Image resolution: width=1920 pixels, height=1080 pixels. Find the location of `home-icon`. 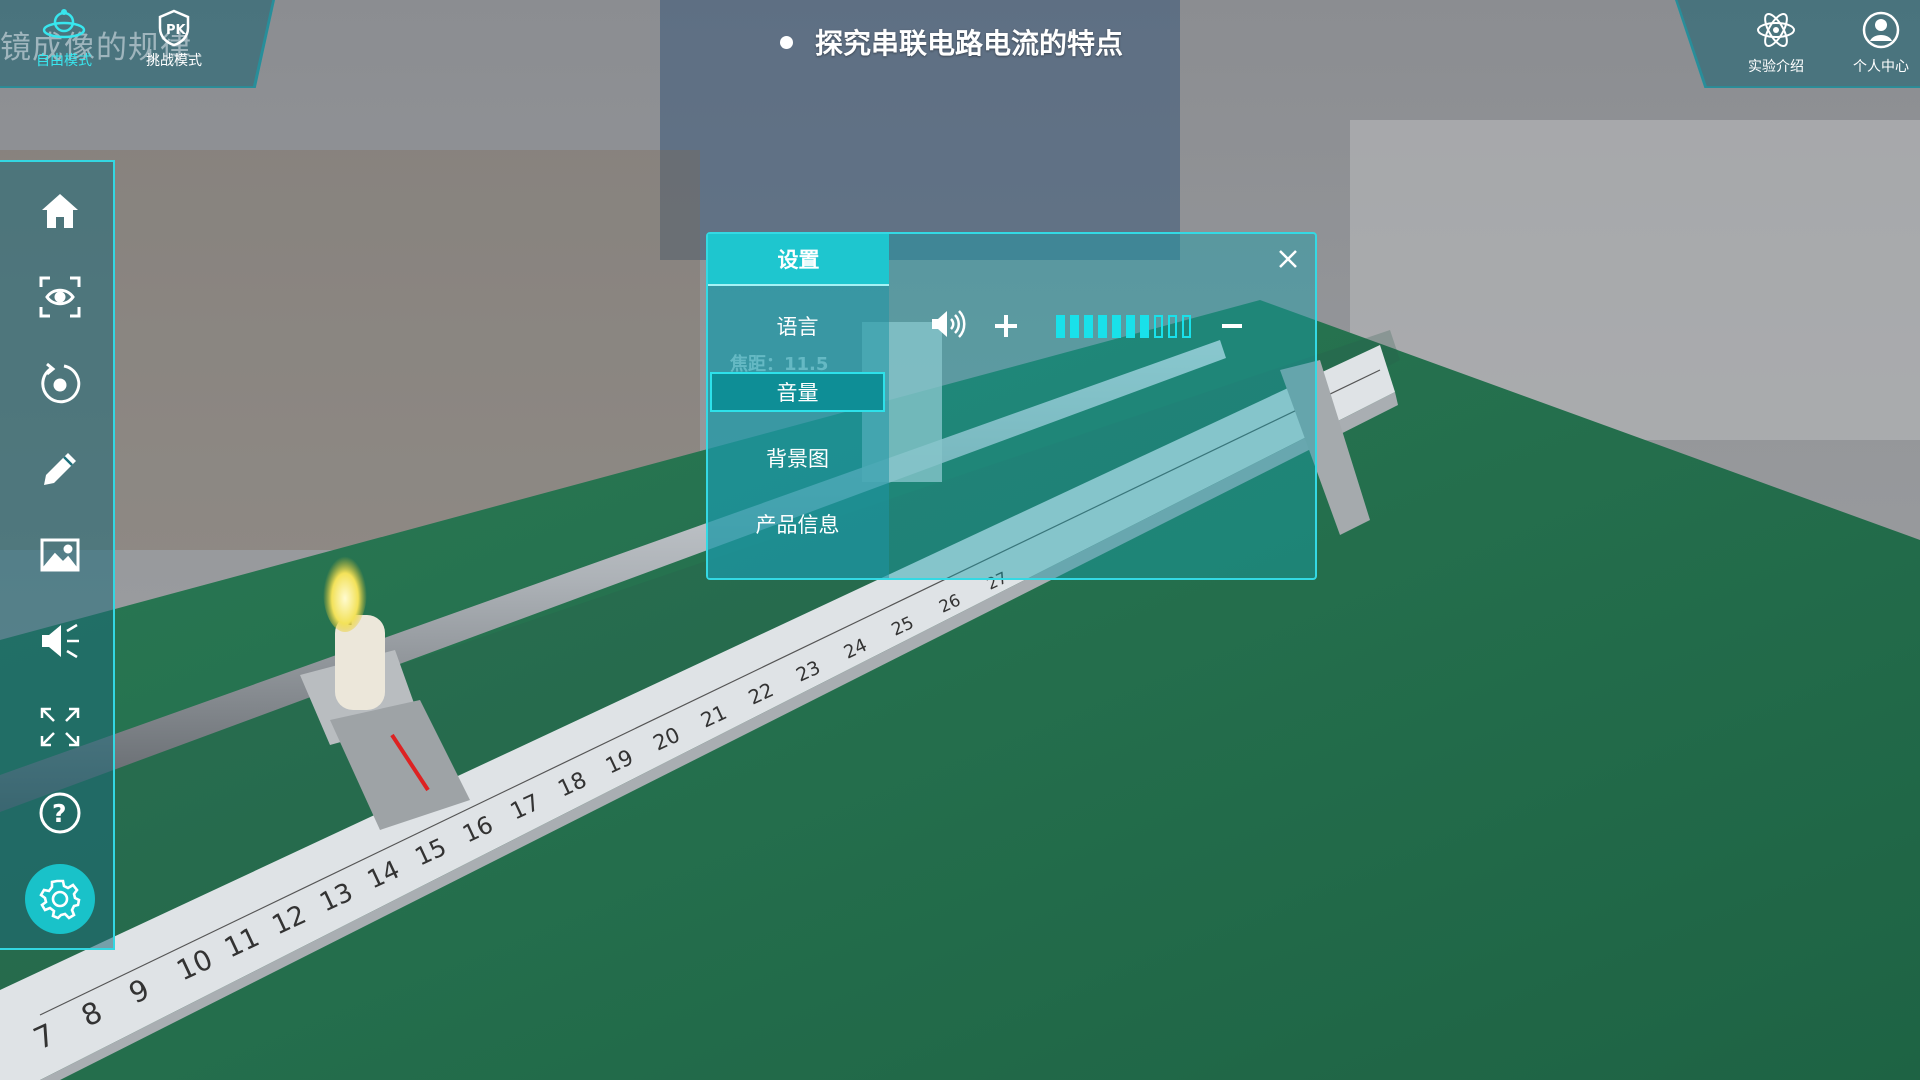

home-icon is located at coordinates (60, 211).